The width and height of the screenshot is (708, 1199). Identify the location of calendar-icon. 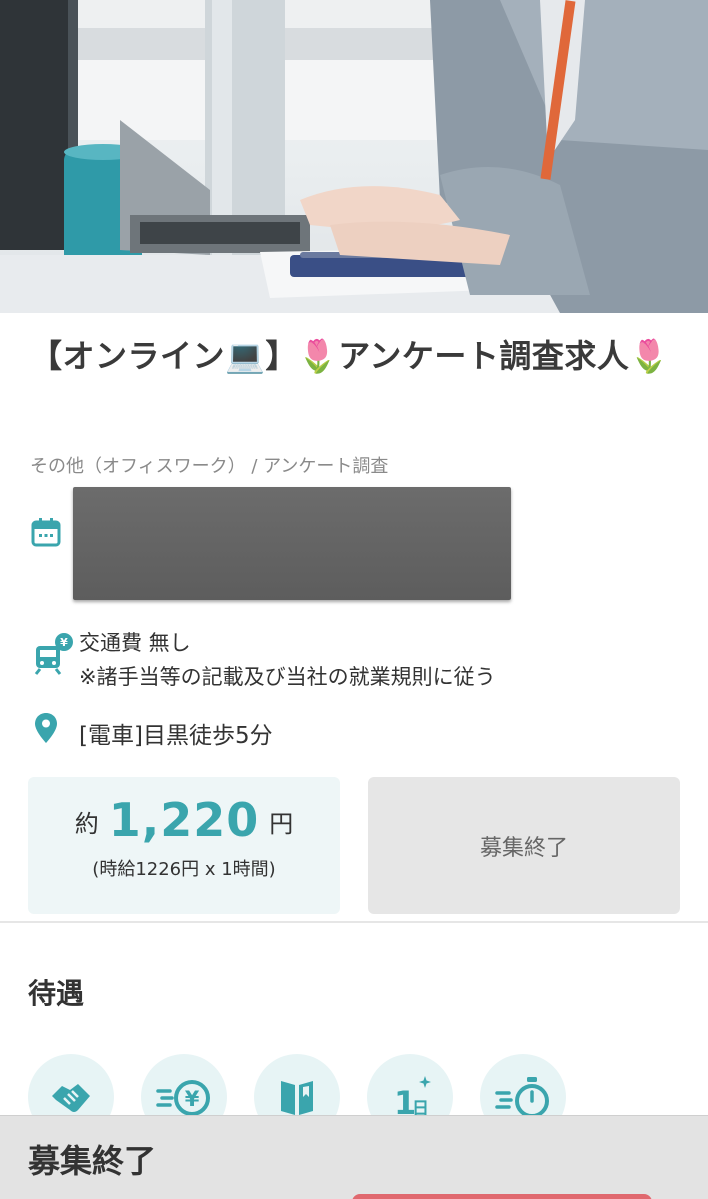
(46, 534).